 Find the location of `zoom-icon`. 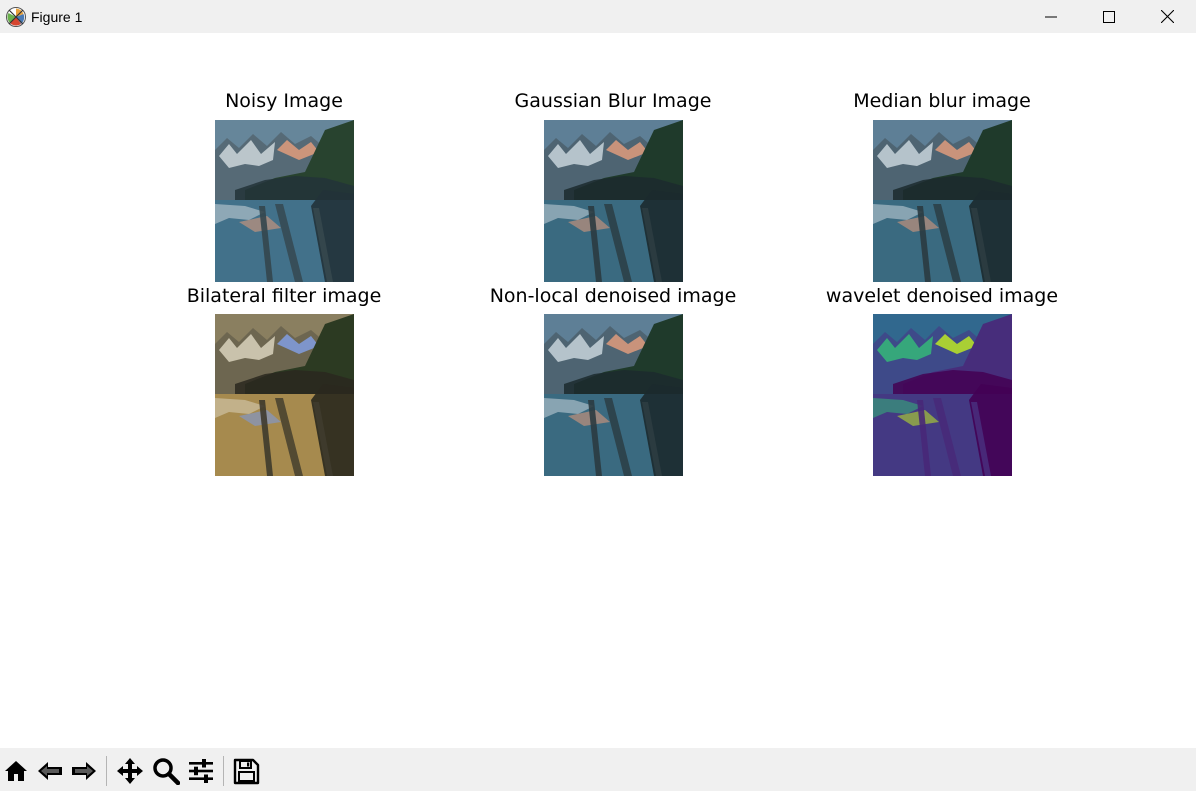

zoom-icon is located at coordinates (166, 771).